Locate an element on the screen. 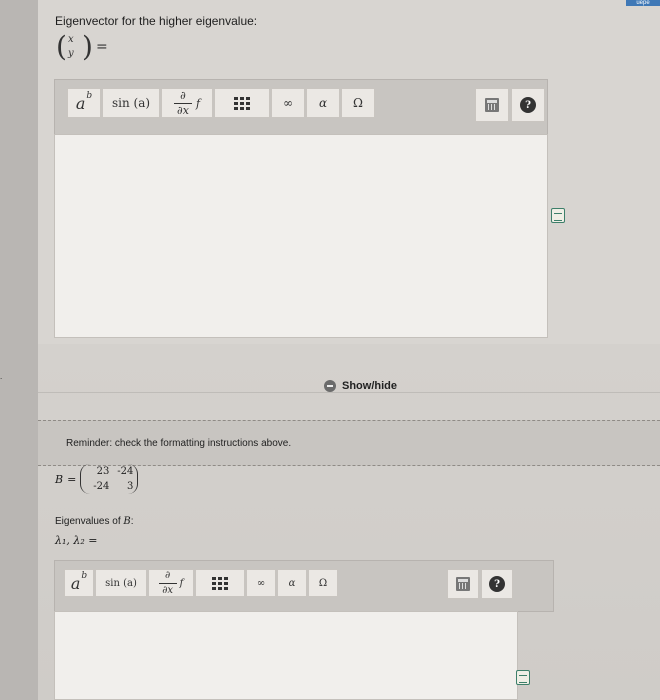 This screenshot has height=700, width=660. eigenvalues-colon: : is located at coordinates (132, 521).